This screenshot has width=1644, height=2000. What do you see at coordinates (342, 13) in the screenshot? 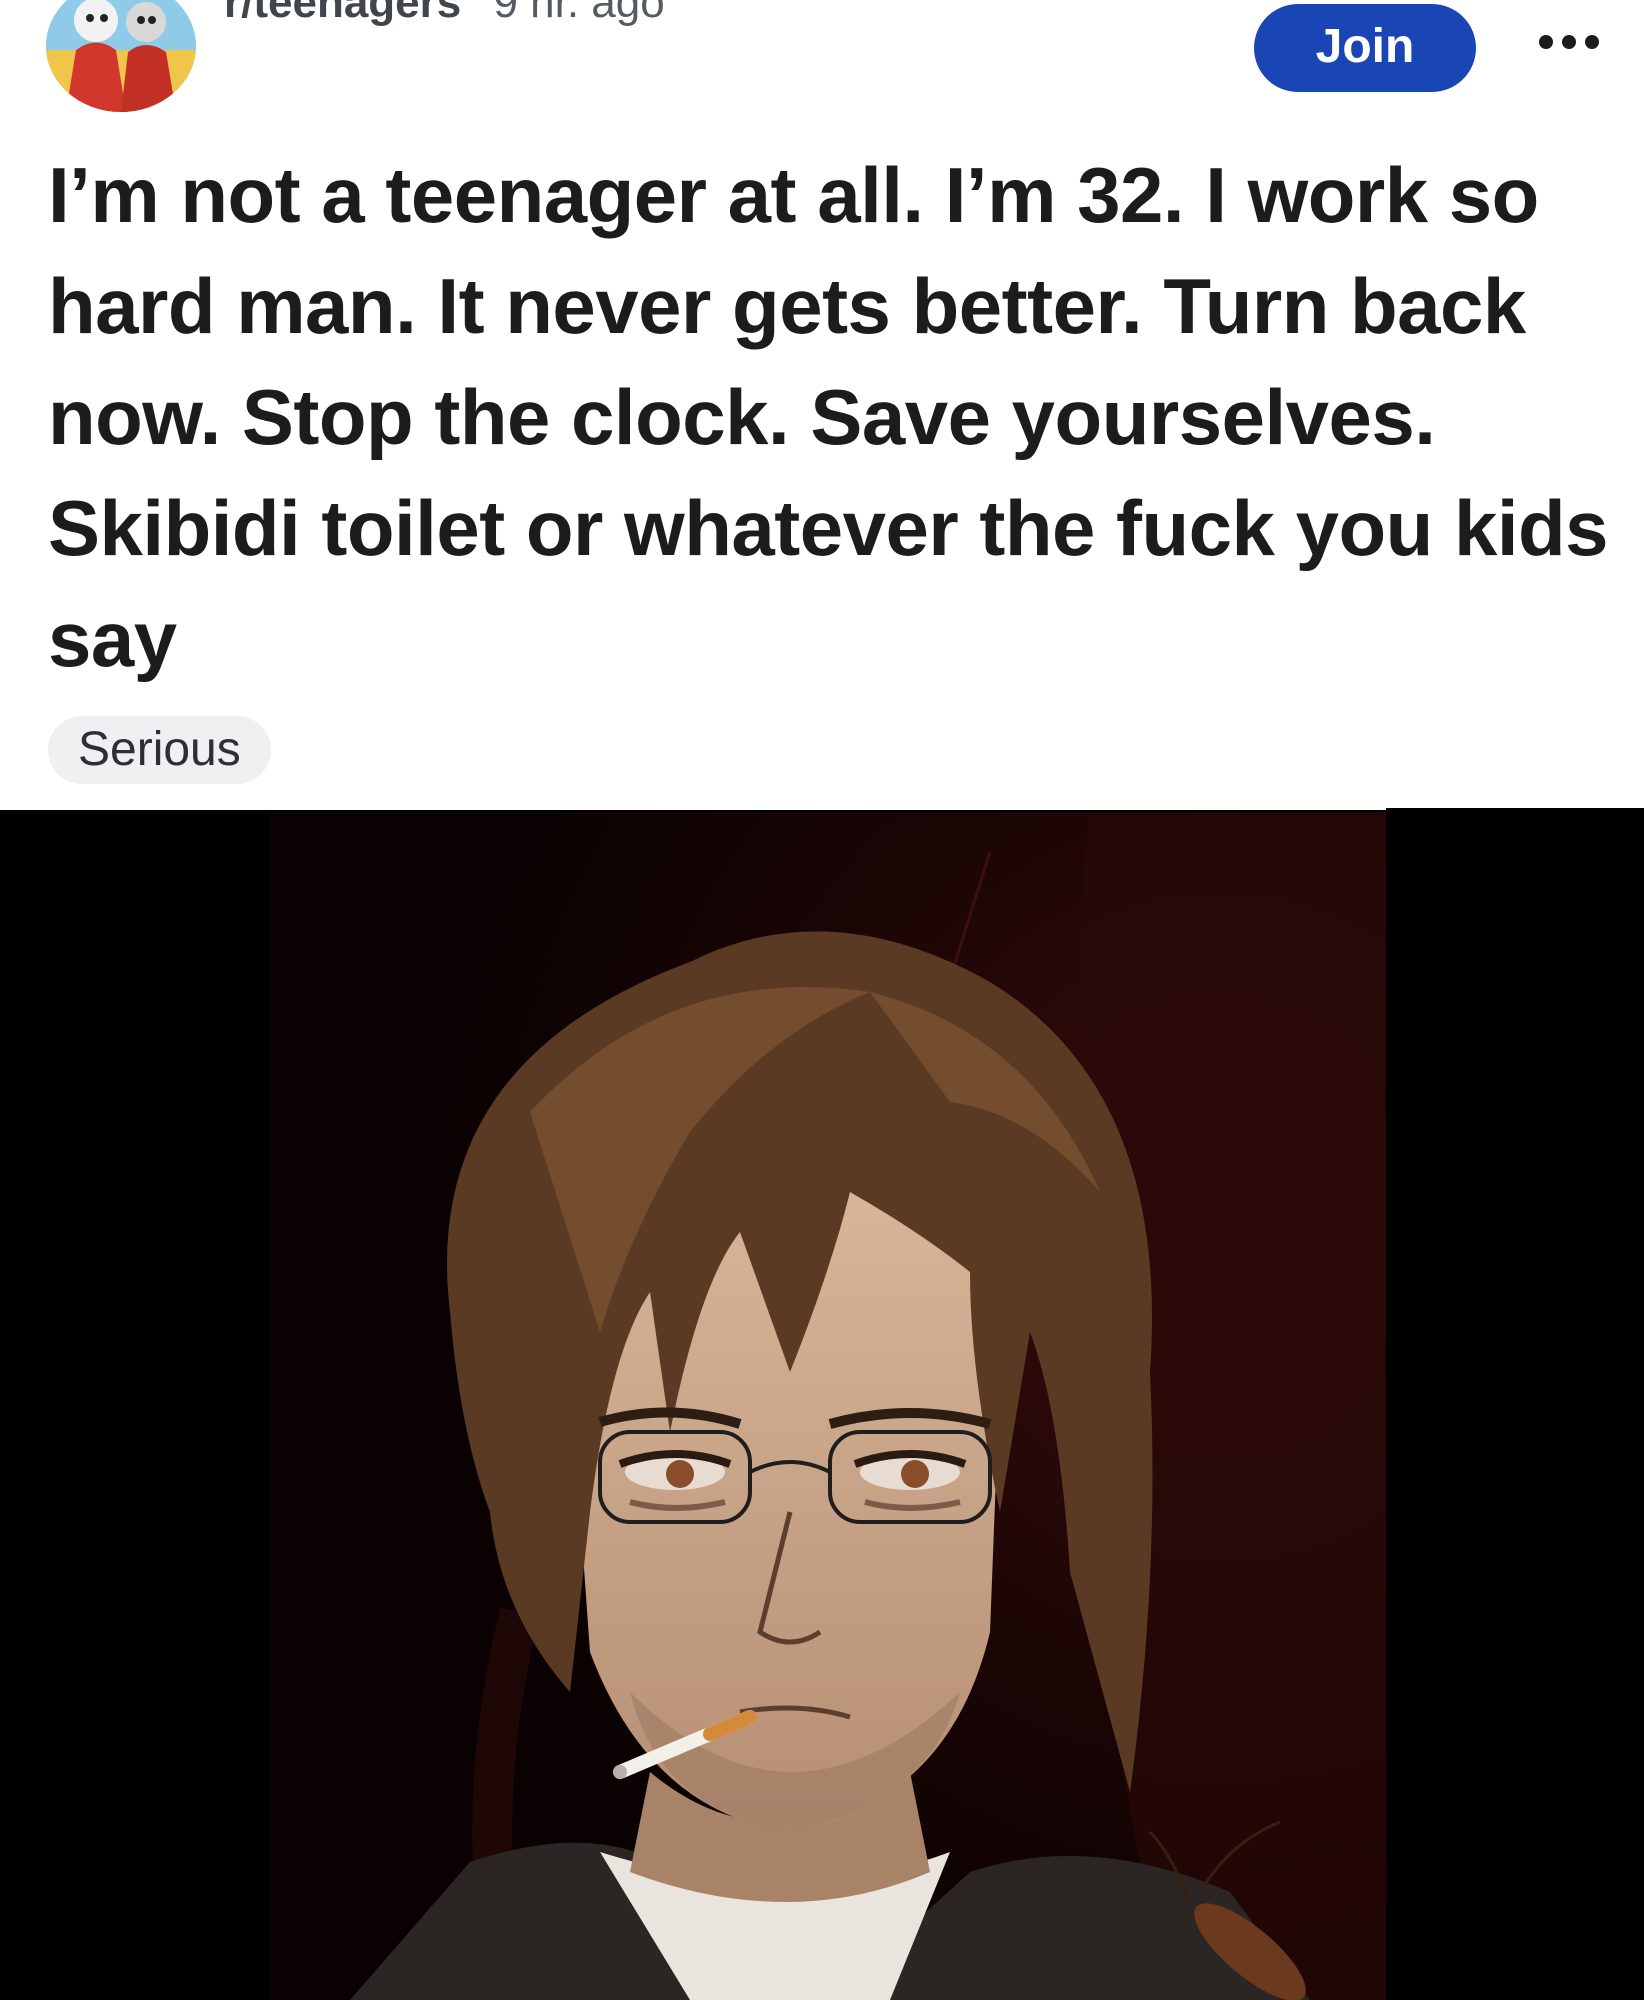
I see `subreddit-name: r/teenagers` at bounding box center [342, 13].